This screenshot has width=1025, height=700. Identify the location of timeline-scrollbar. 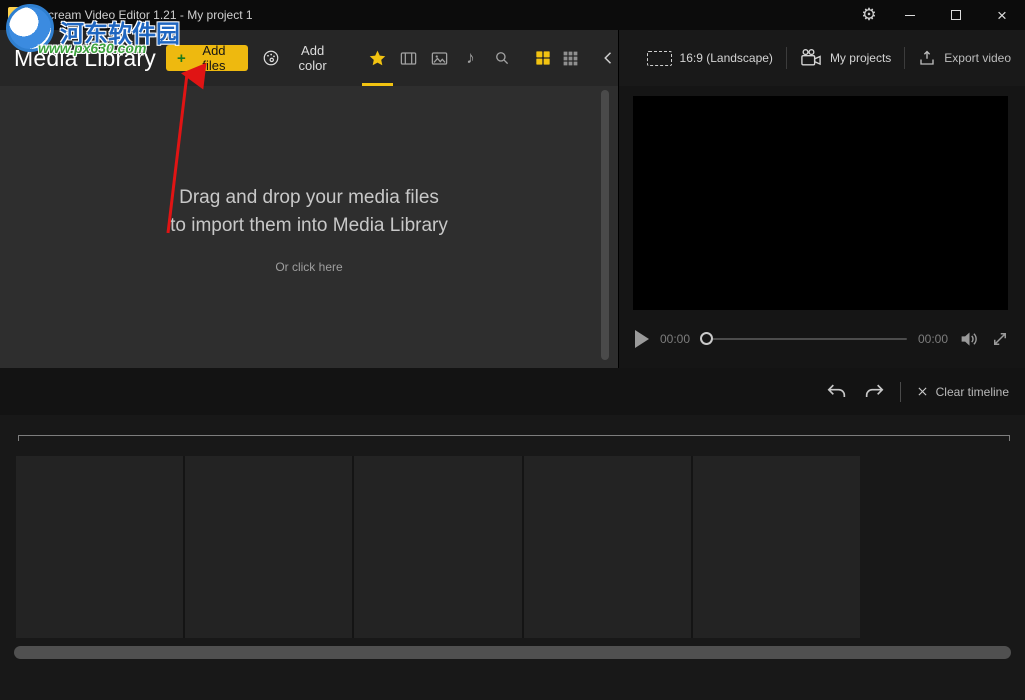
(512, 652).